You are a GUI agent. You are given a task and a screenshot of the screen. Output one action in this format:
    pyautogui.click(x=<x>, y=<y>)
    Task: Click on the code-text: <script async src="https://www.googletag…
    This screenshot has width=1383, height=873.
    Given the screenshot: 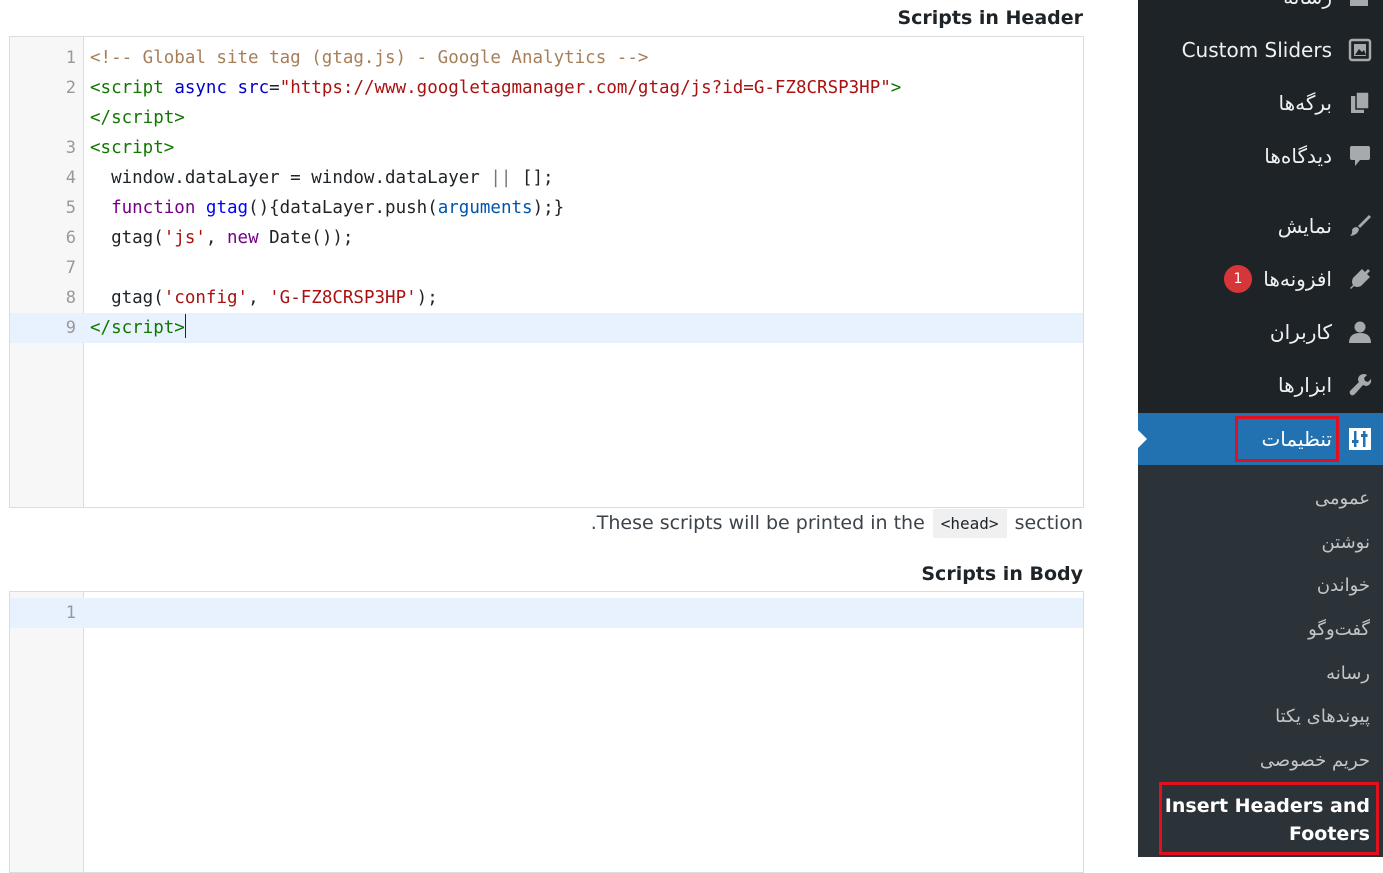 What is the action you would take?
    pyautogui.click(x=495, y=88)
    